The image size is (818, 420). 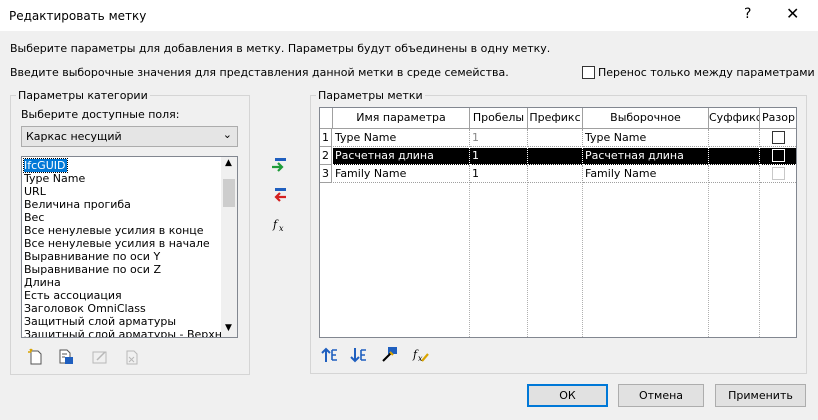 I want to click on table-corner, so click(x=326, y=118).